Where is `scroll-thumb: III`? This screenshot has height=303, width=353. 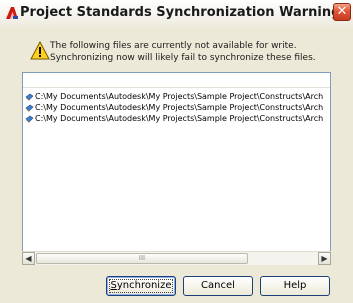 scroll-thumb: III is located at coordinates (142, 258).